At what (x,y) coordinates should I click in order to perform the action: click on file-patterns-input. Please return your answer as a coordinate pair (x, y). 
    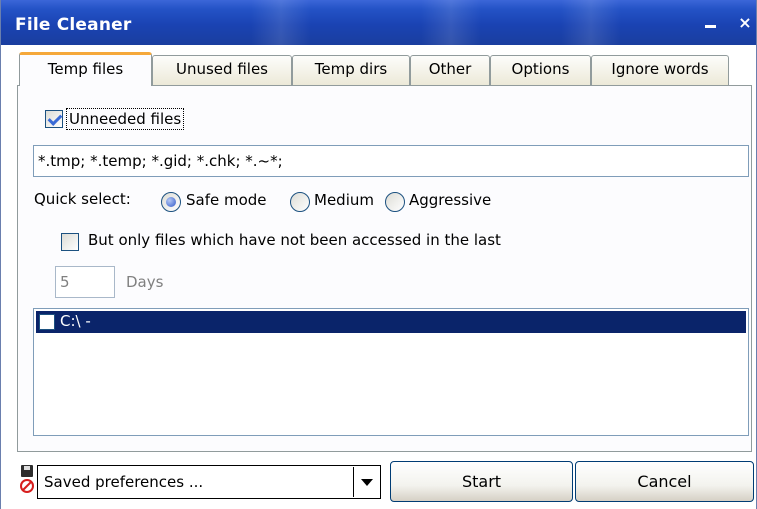
    Looking at the image, I should click on (391, 161).